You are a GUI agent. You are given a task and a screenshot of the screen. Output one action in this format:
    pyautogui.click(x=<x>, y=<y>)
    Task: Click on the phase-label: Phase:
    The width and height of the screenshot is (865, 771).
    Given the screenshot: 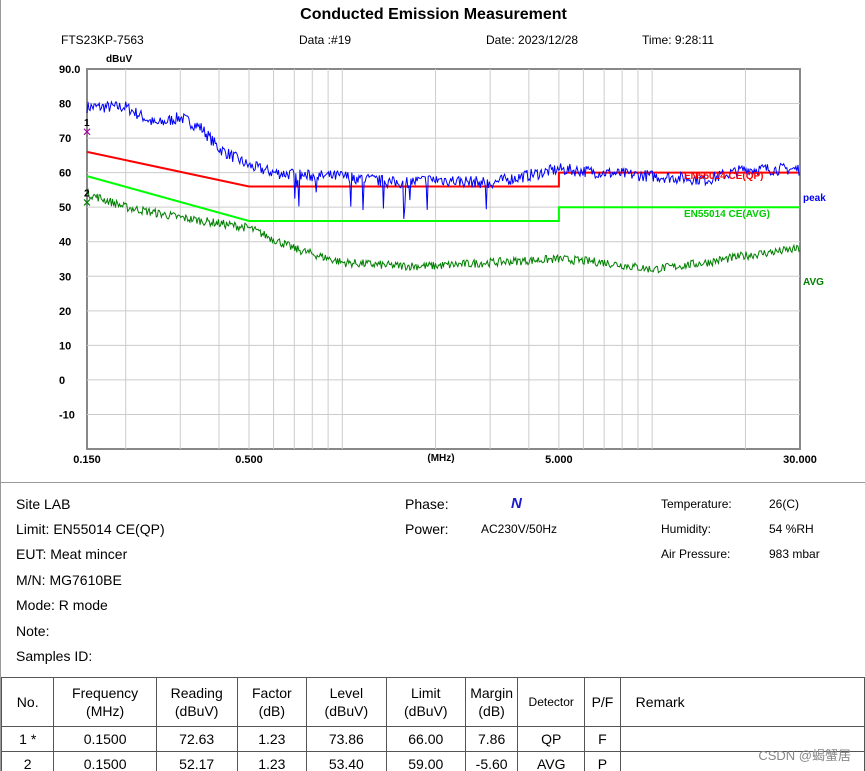 What is the action you would take?
    pyautogui.click(x=427, y=504)
    